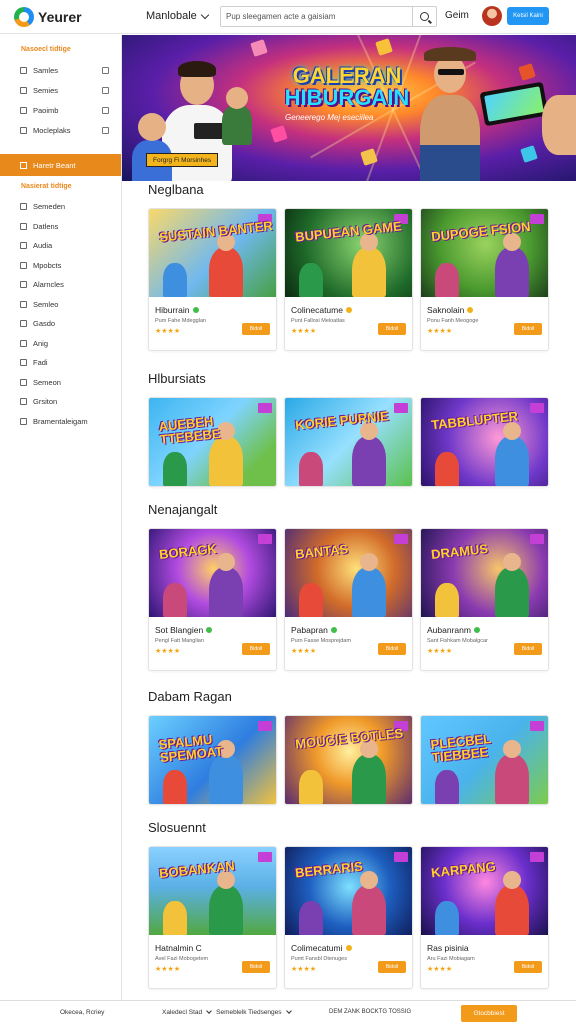 The image size is (576, 1024). Describe the element at coordinates (60, 110) in the screenshot. I see `sidebar-item: Paoimb` at that location.